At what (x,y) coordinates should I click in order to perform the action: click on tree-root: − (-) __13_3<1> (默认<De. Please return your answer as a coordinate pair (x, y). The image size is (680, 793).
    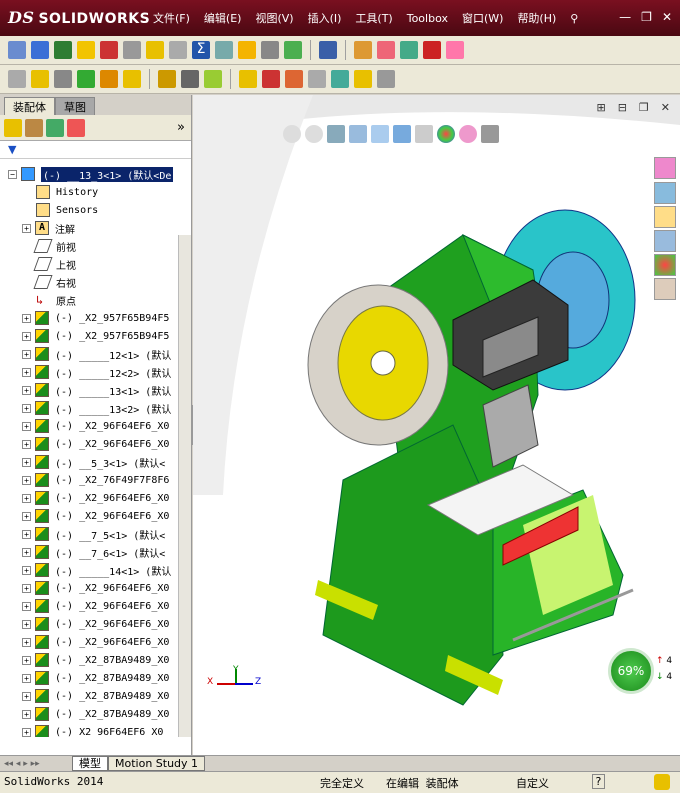
    Looking at the image, I should click on (90, 174).